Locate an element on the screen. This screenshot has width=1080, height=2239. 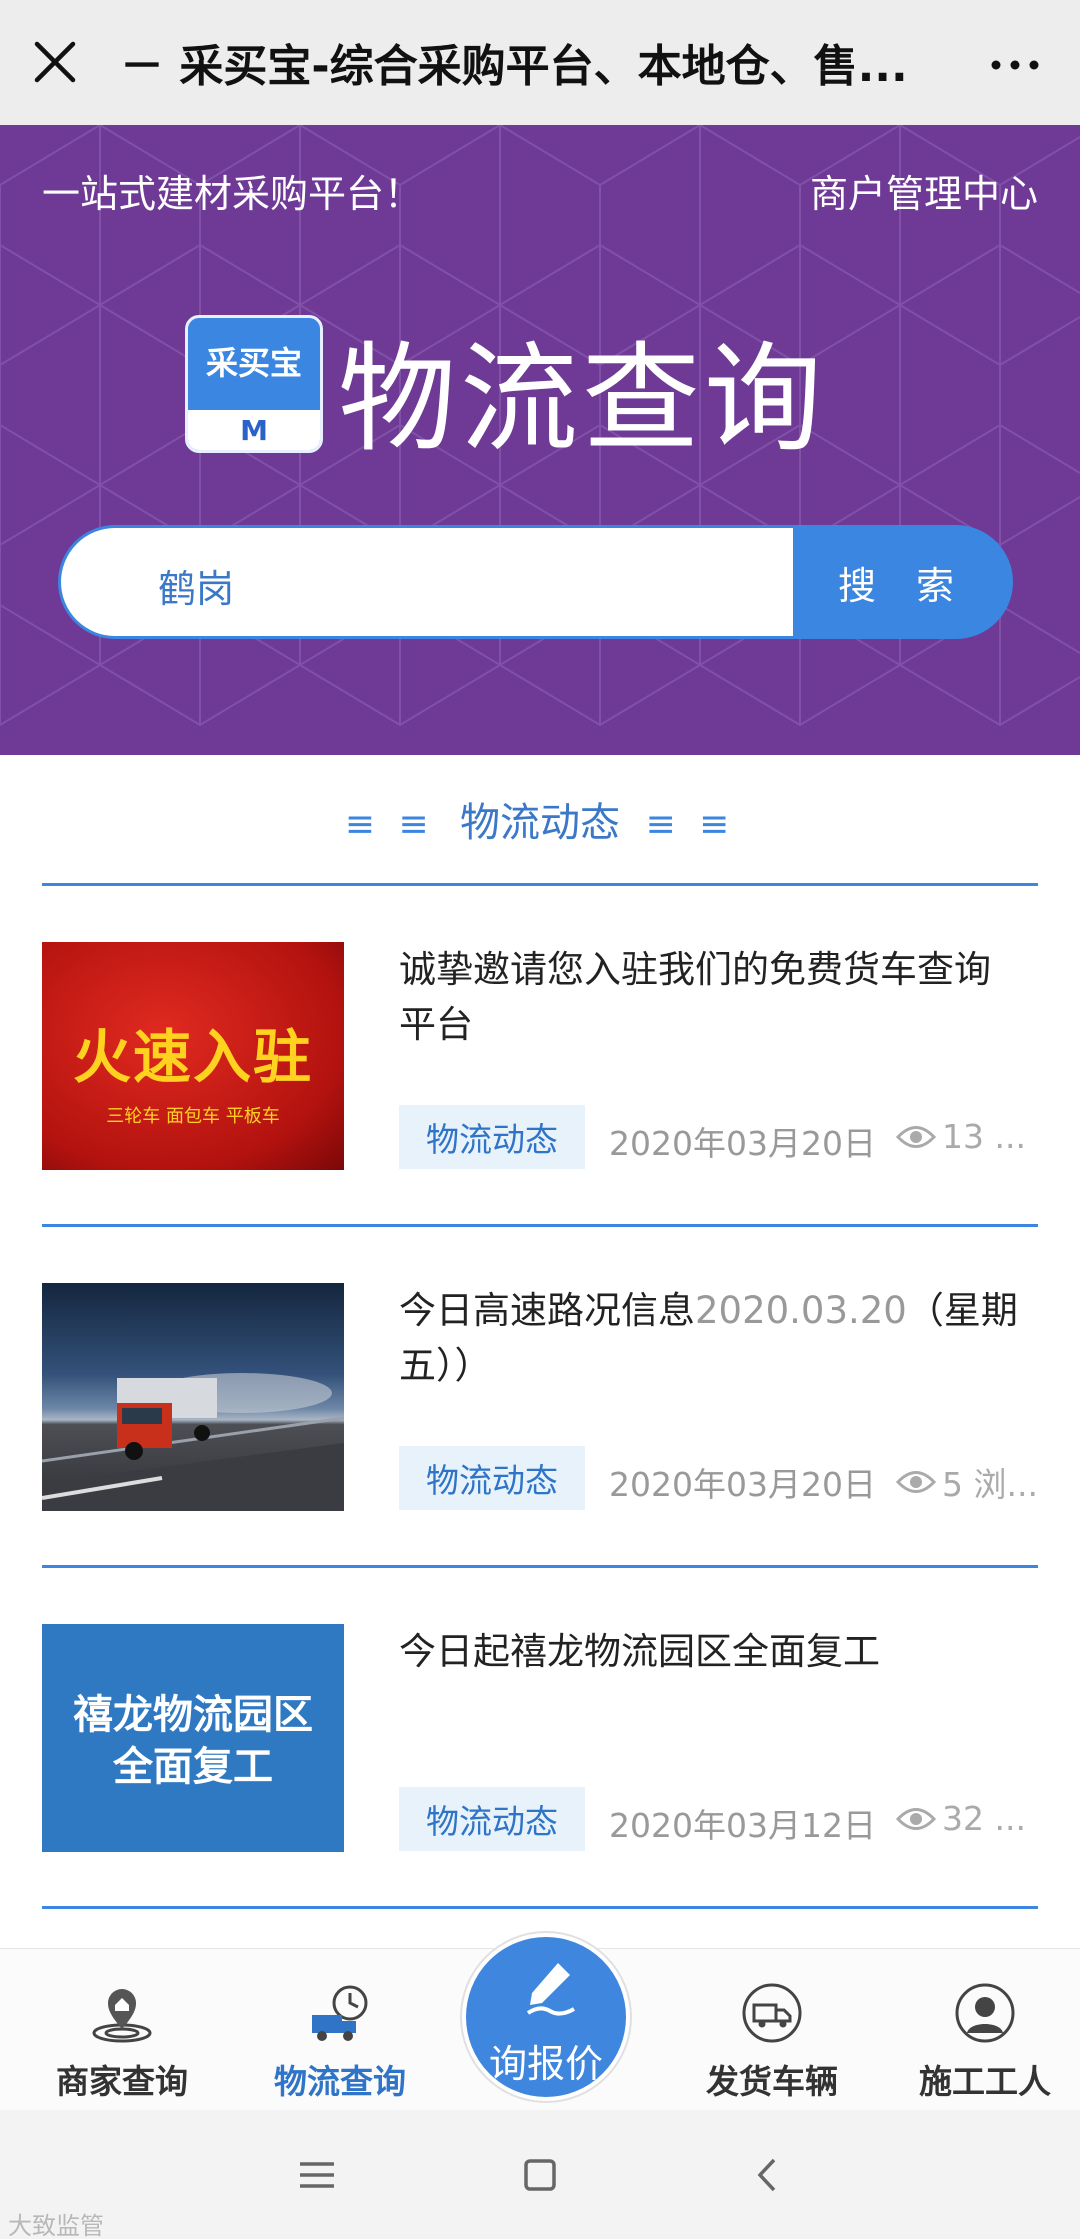
section-header: ≡ ≡ 物流动态 ≡ ≡ is located at coordinates (540, 819).